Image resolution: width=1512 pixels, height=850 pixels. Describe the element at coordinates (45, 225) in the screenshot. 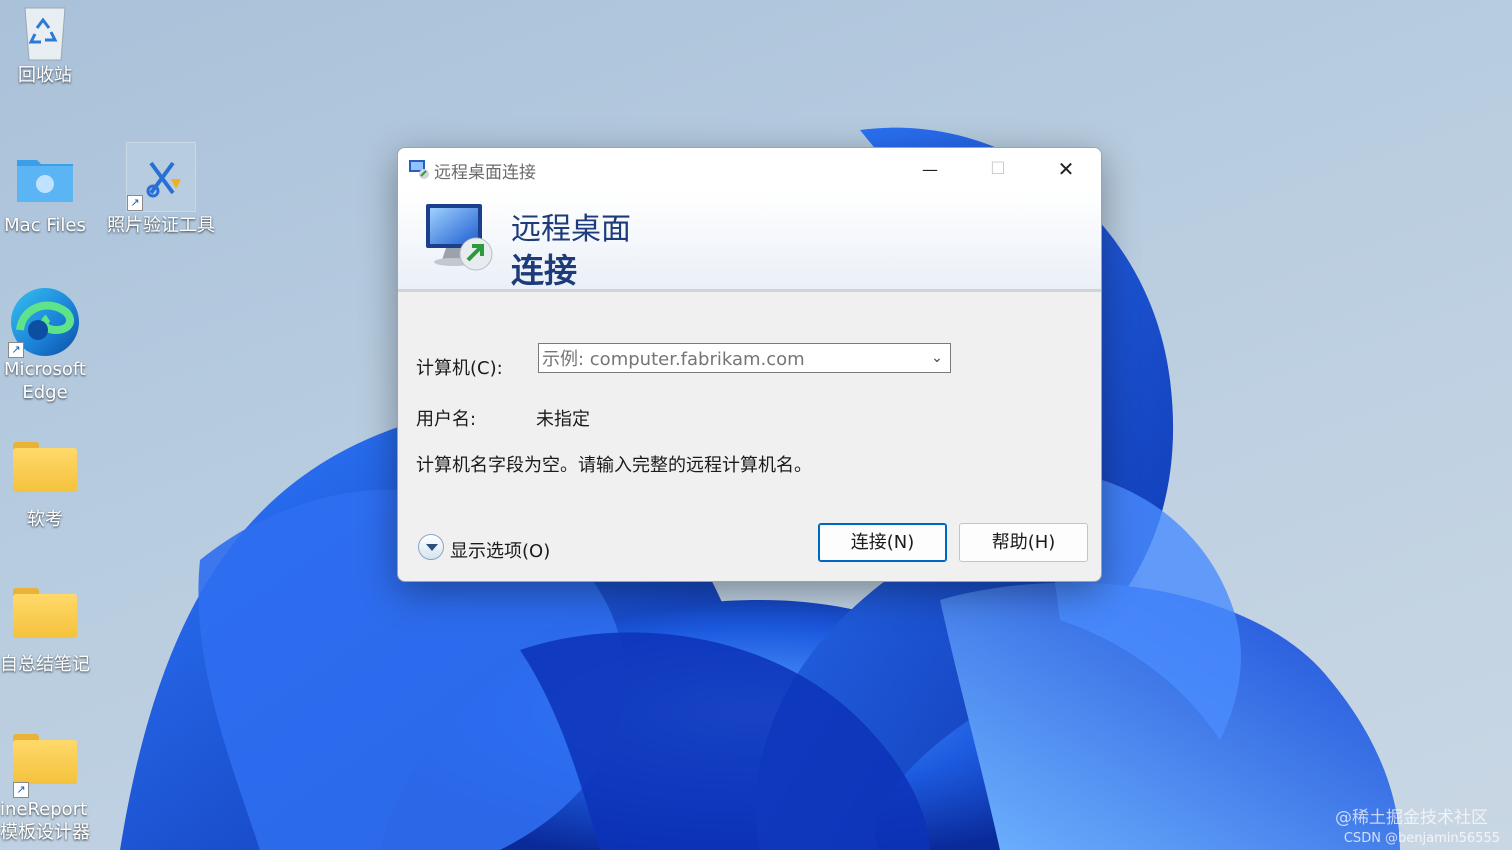

I see `desktop-icon-label: Mac Files` at that location.